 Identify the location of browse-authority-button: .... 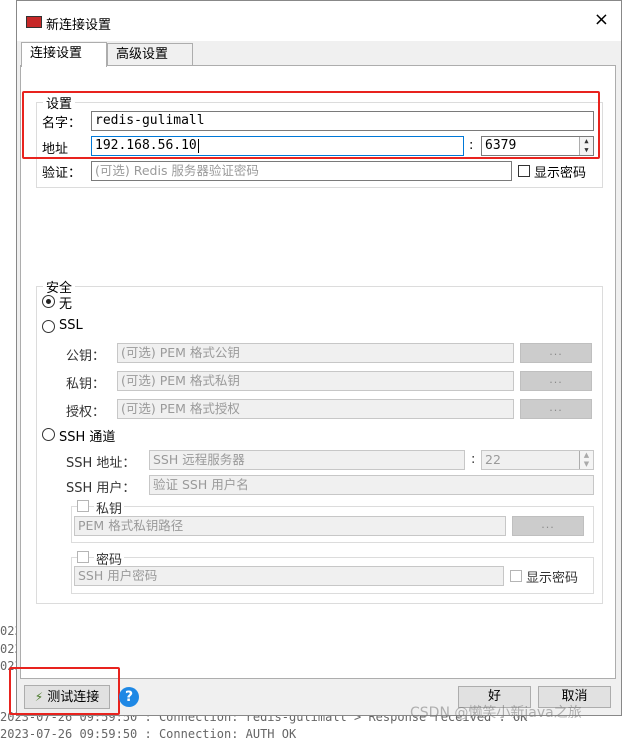
(556, 409).